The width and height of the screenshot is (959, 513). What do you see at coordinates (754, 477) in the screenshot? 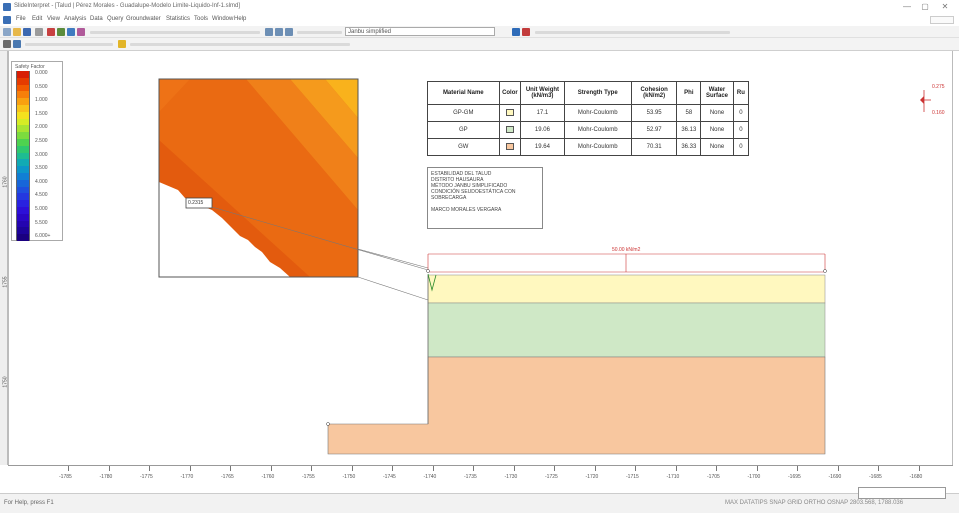
I see `ruler-tick-label: -1700` at bounding box center [754, 477].